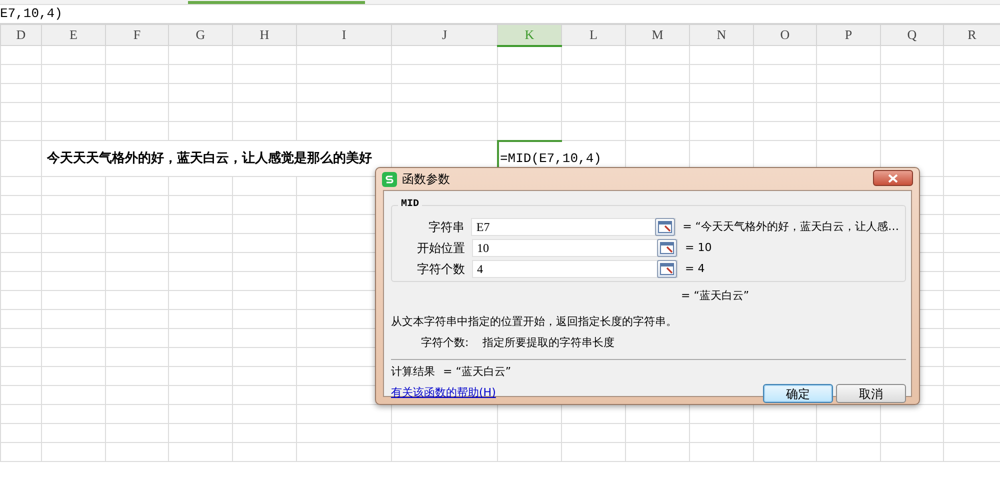  Describe the element at coordinates (477, 372) in the screenshot. I see `calc-result-value: = “蓝天白云”` at that location.